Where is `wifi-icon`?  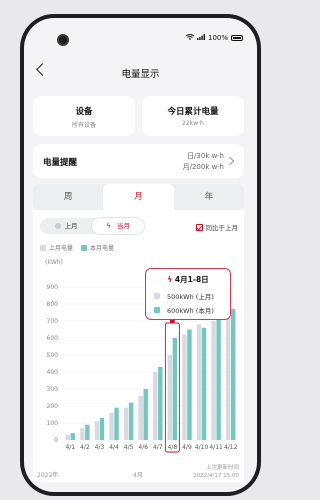 wifi-icon is located at coordinates (190, 38).